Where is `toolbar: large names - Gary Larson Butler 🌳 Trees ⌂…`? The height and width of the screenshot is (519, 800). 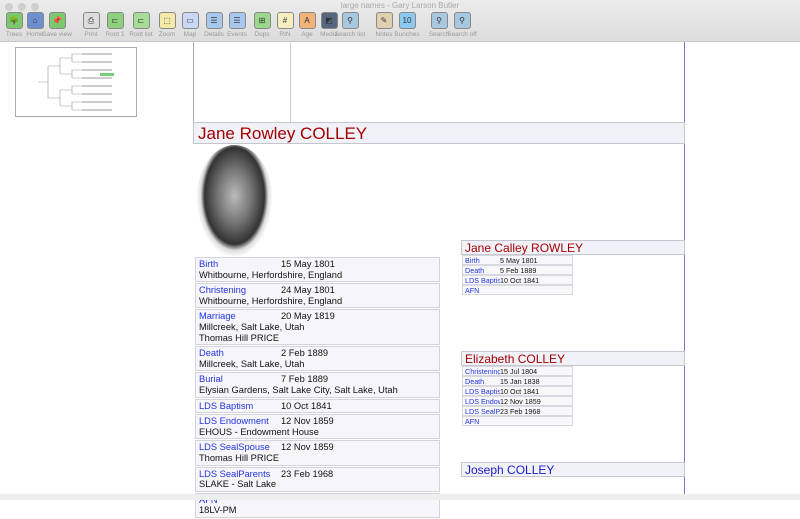
toolbar: large names - Gary Larson Butler 🌳 Trees ⌂… is located at coordinates (400, 21).